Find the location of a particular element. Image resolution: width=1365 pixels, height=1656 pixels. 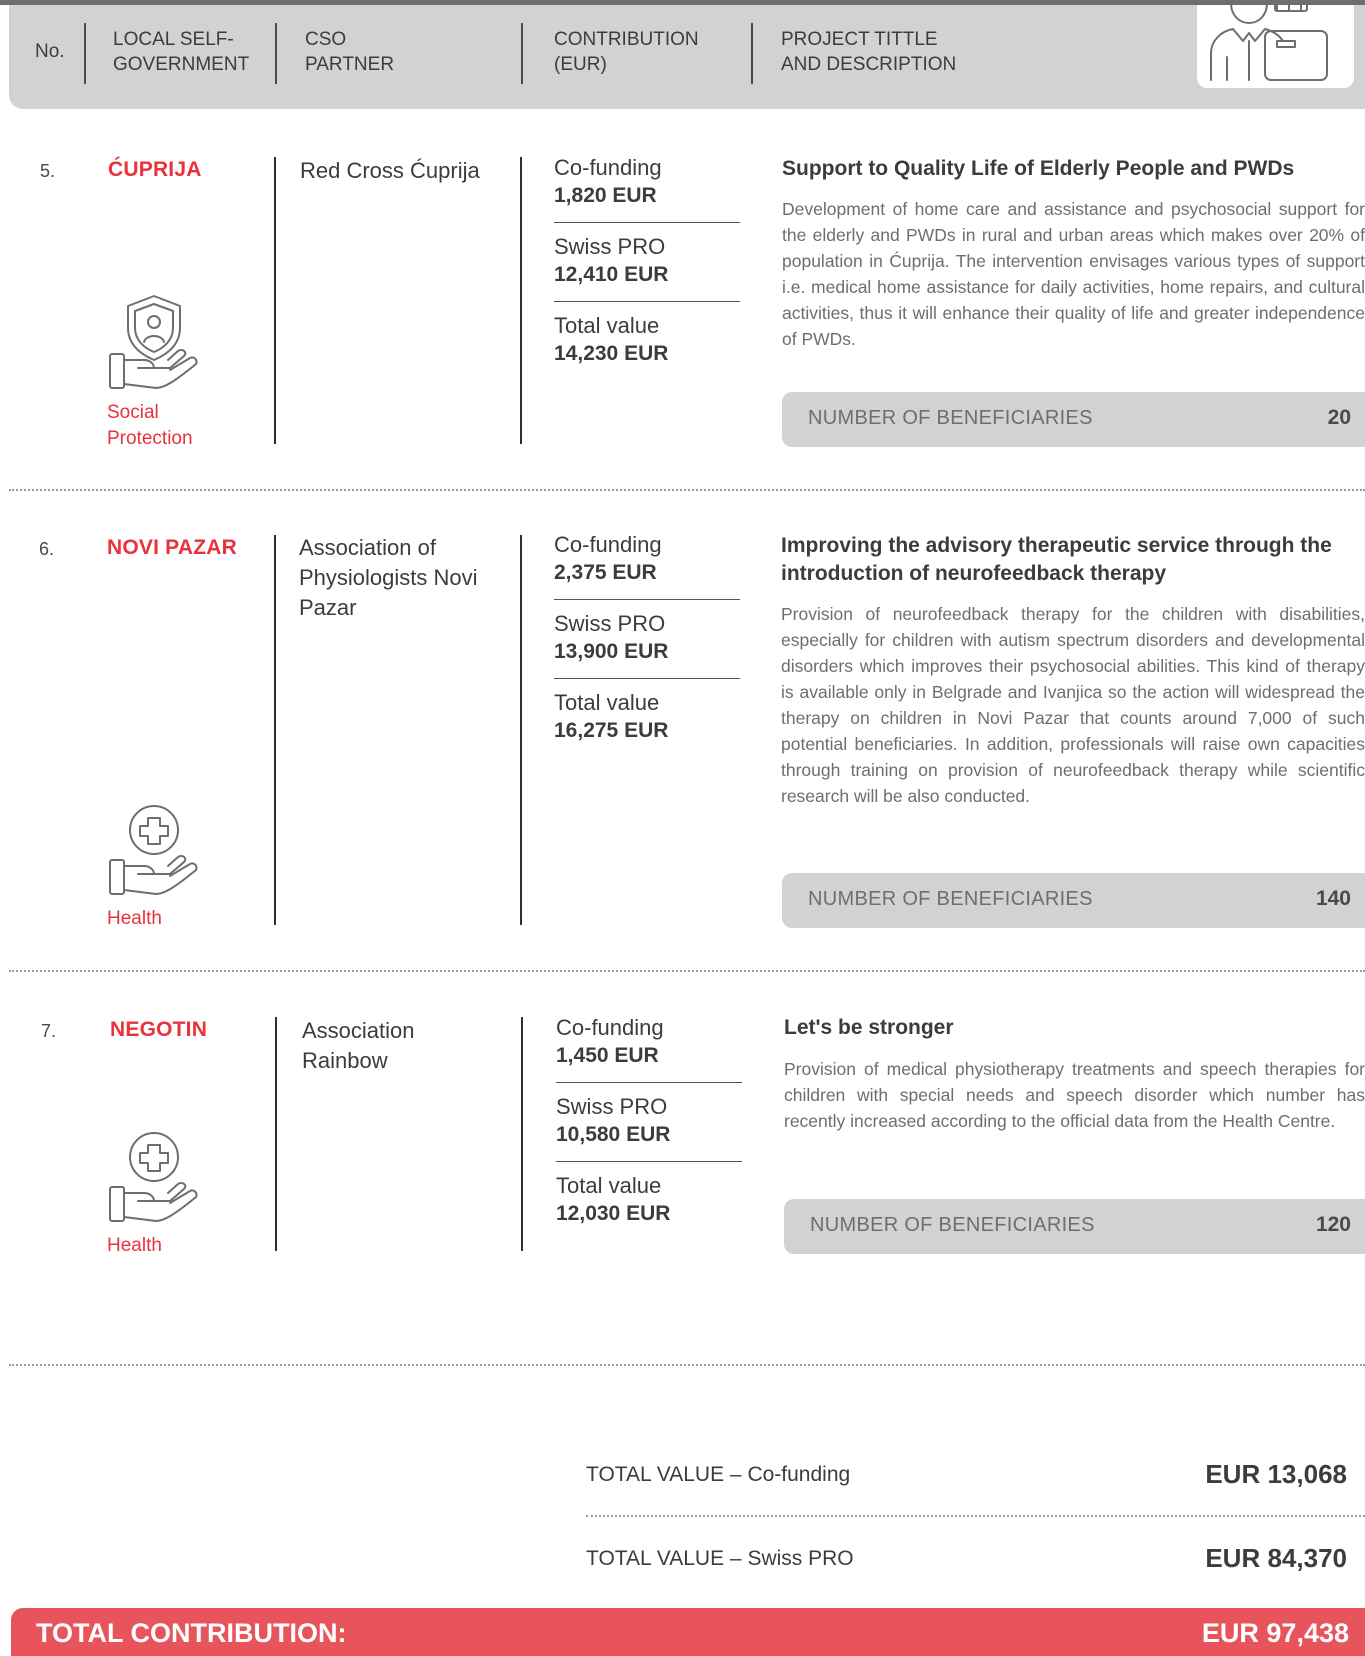

worker-with-box-icon is located at coordinates (1275, 44).